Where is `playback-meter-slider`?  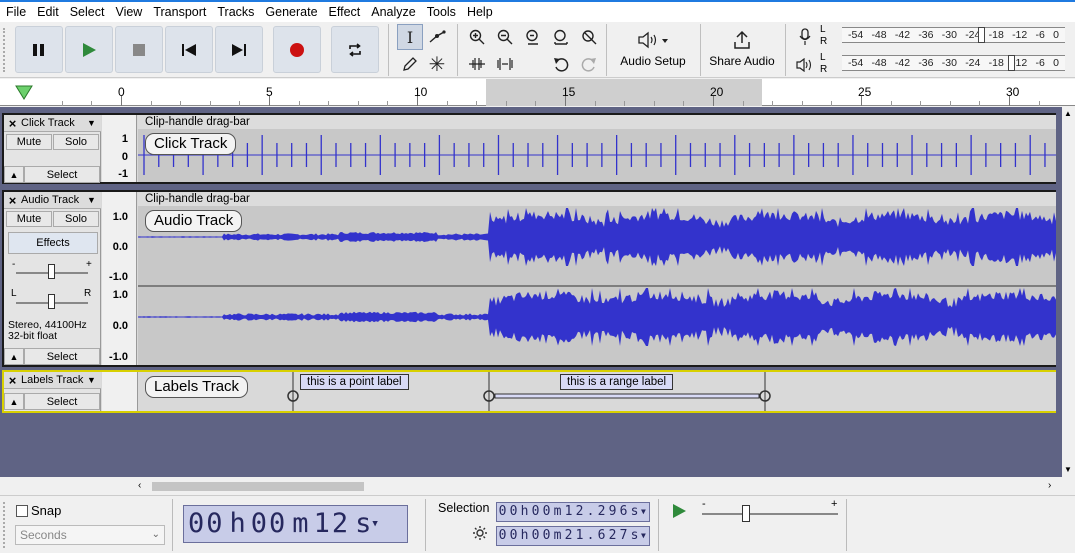
playback-meter-slider is located at coordinates (1011, 63).